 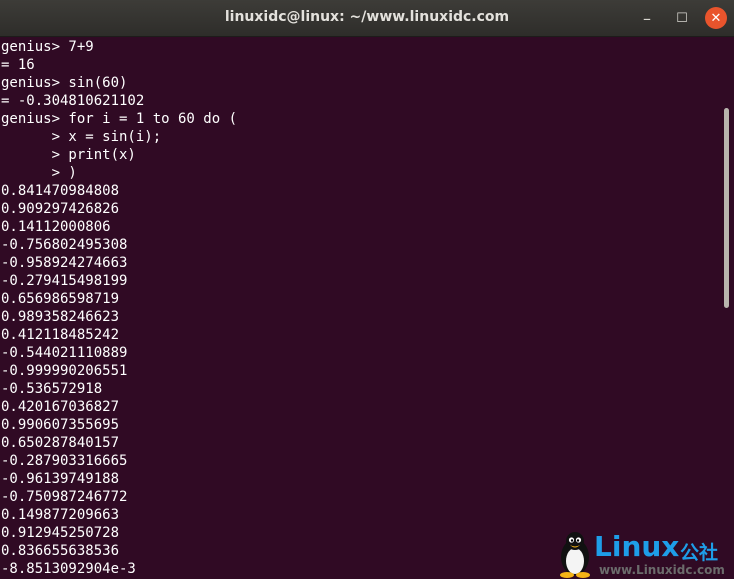 I want to click on terminal-line: -0.999990206551, so click(x=64, y=371).